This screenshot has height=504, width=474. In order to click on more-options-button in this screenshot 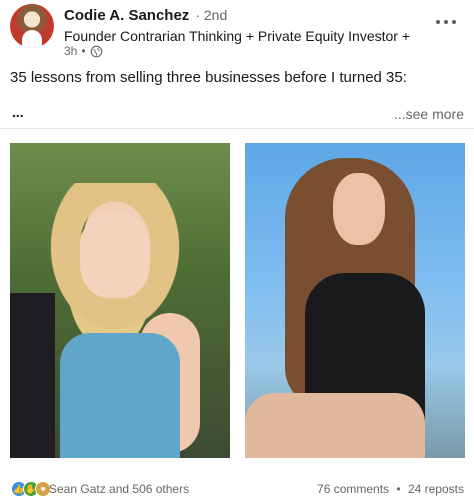, I will do `click(446, 22)`.